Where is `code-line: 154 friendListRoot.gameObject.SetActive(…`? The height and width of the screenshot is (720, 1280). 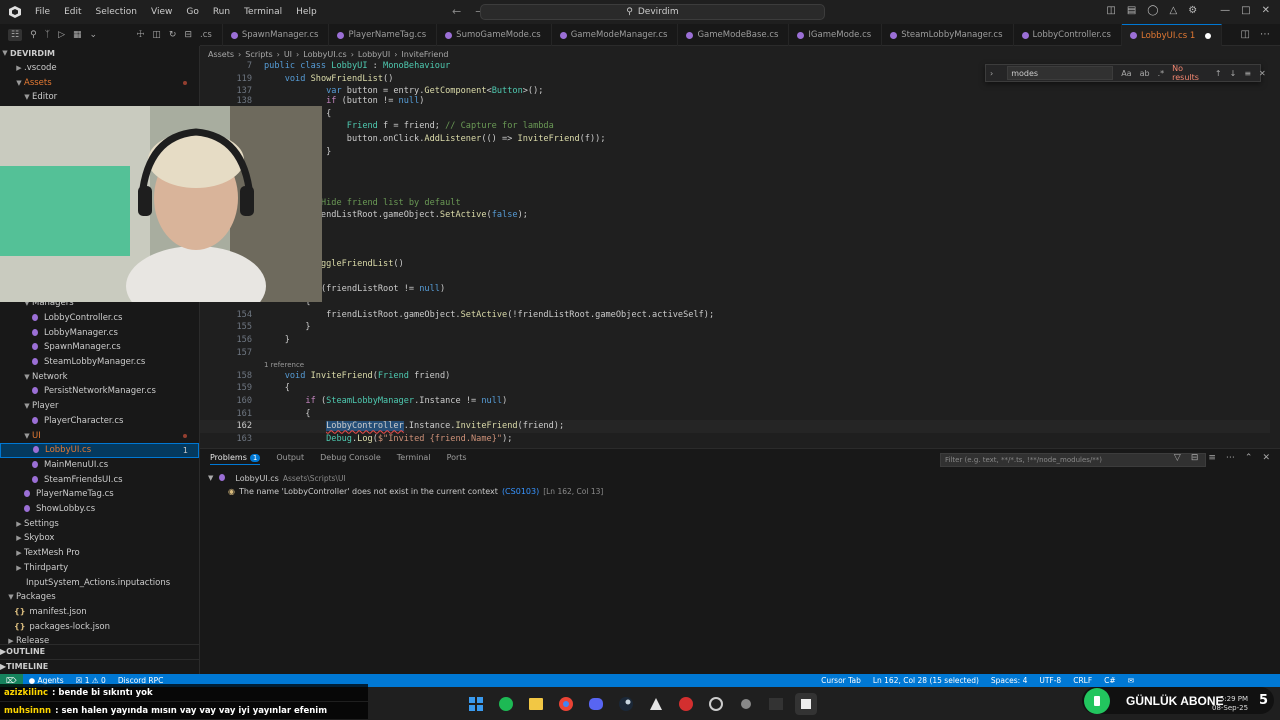
code-line: 154 friendListRoot.gameObject.SetActive(… is located at coordinates (735, 315).